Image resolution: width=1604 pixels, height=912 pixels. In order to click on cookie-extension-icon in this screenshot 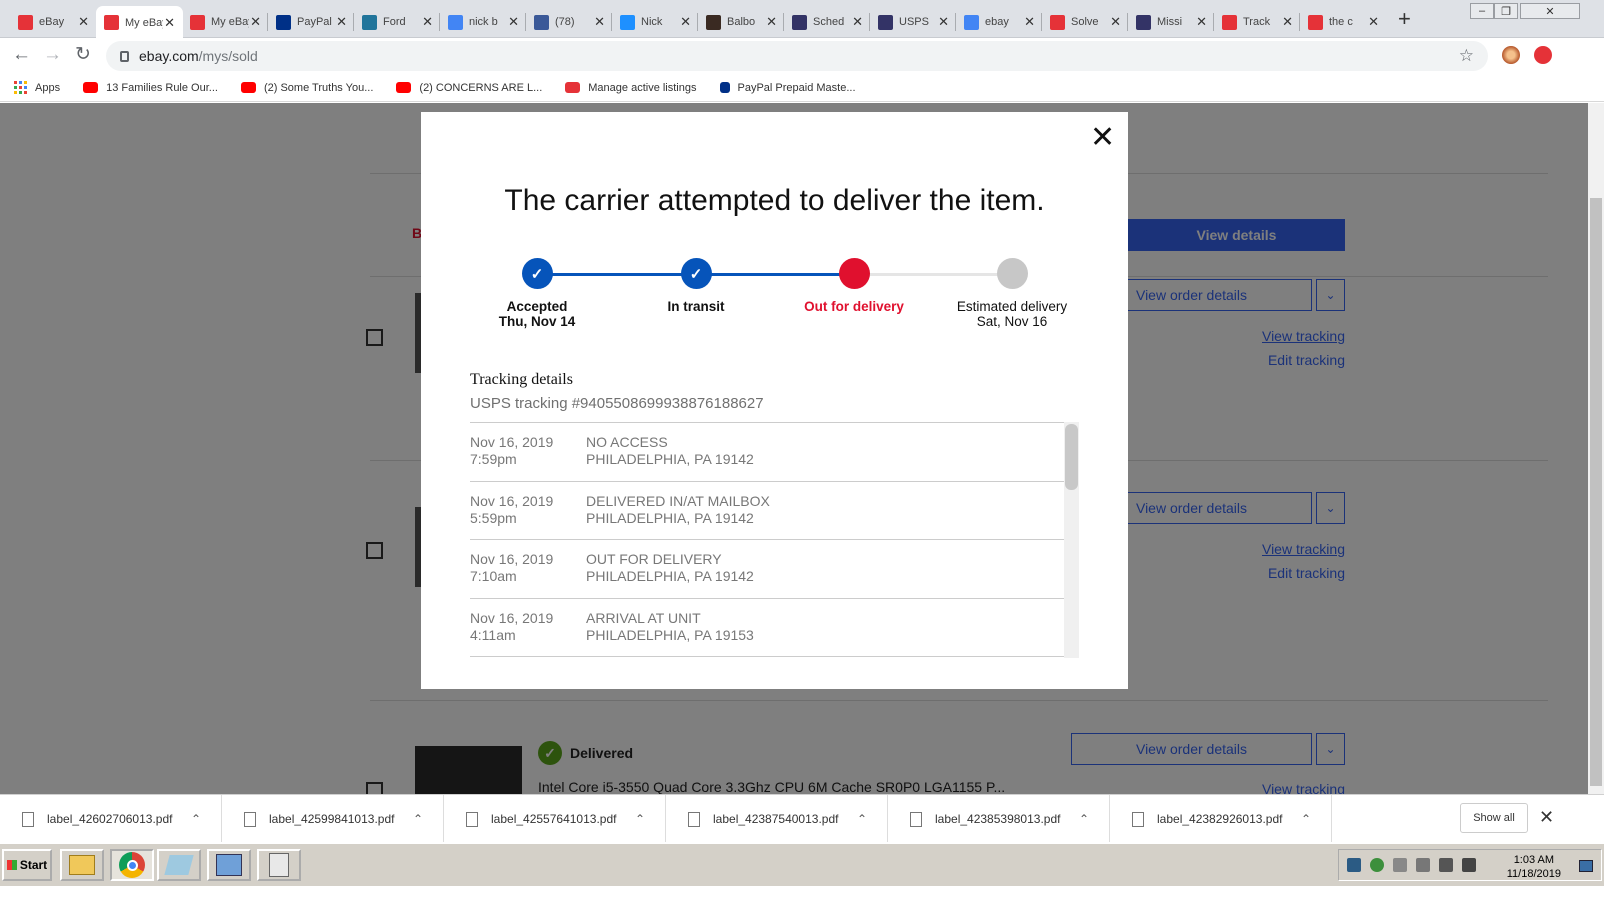, I will do `click(1511, 55)`.